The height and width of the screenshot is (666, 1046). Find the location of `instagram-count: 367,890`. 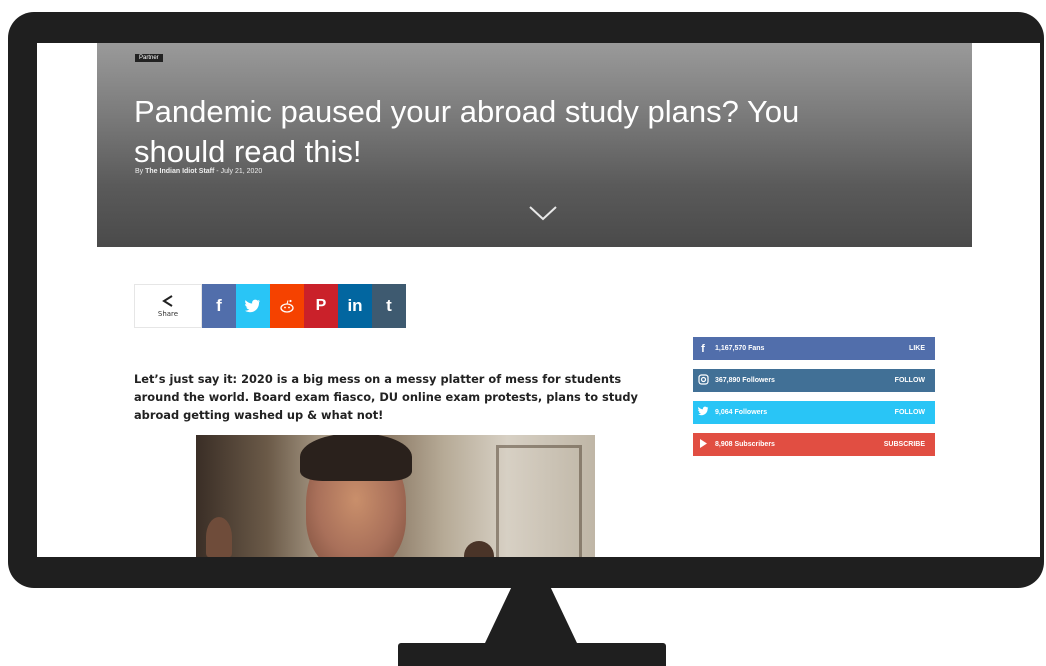

instagram-count: 367,890 is located at coordinates (728, 380).